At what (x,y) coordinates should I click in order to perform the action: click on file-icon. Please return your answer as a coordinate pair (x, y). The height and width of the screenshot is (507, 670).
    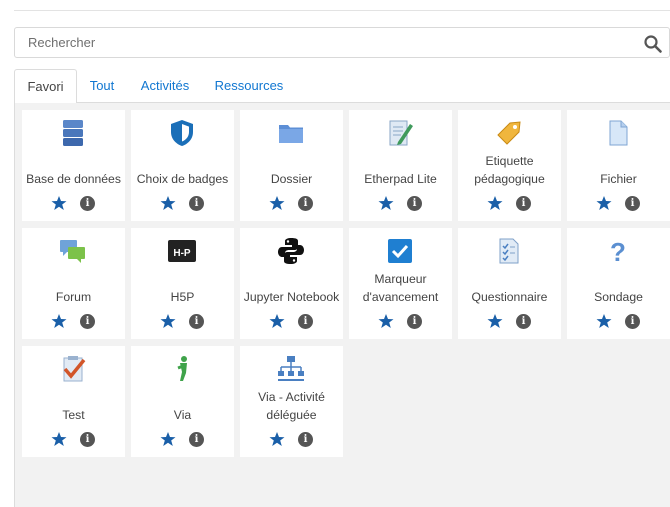
    Looking at the image, I should click on (618, 133).